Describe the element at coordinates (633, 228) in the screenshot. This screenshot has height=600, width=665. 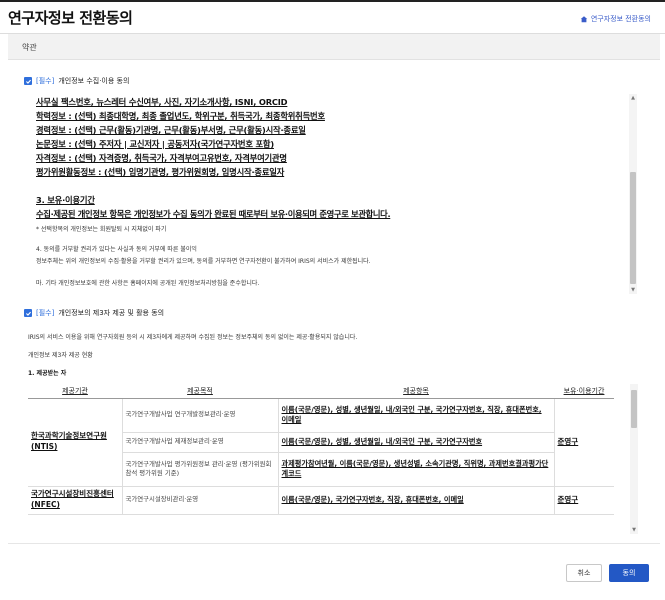
I see `section1-scroll-thumb` at that location.